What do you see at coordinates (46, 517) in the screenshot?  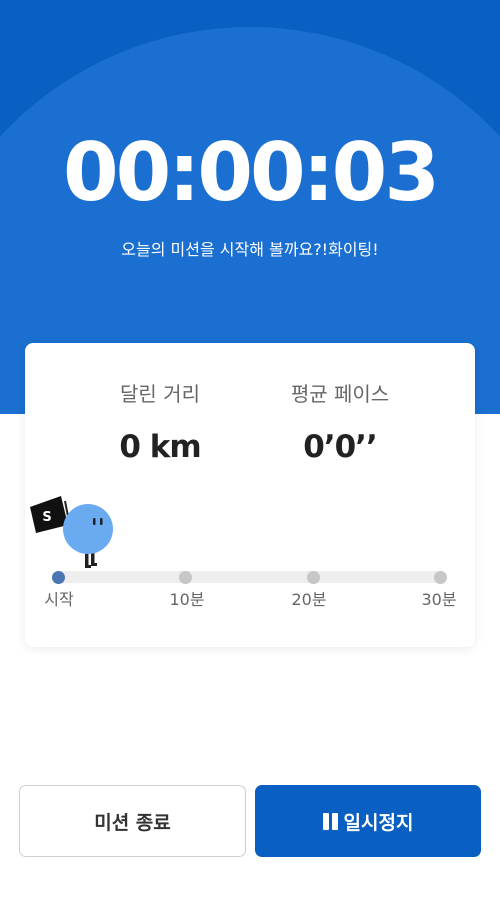 I see `flag-letter: S` at bounding box center [46, 517].